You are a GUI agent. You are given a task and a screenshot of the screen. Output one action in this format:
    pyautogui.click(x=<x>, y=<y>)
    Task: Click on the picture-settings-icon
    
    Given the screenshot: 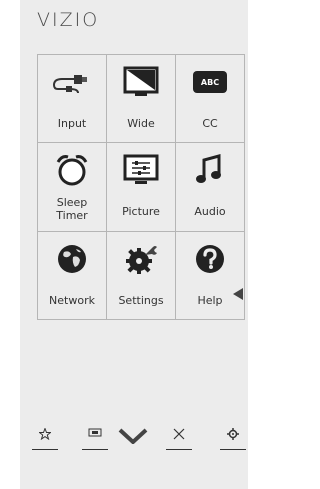 What is the action you would take?
    pyautogui.click(x=141, y=170)
    